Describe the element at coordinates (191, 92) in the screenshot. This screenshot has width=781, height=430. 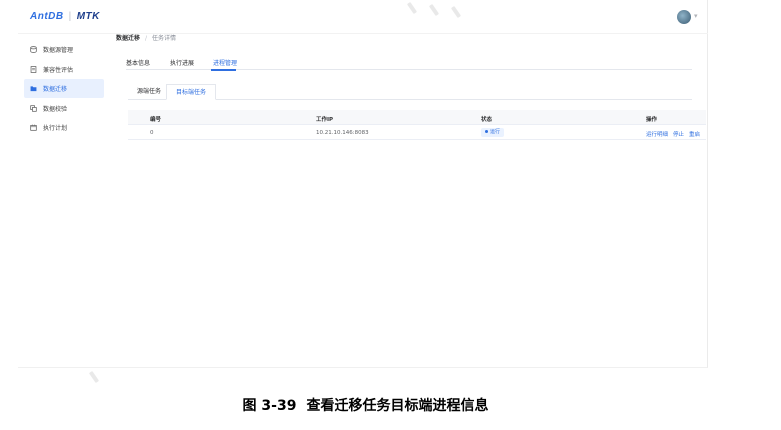
I see `subtab-target-task: 目标端任务` at that location.